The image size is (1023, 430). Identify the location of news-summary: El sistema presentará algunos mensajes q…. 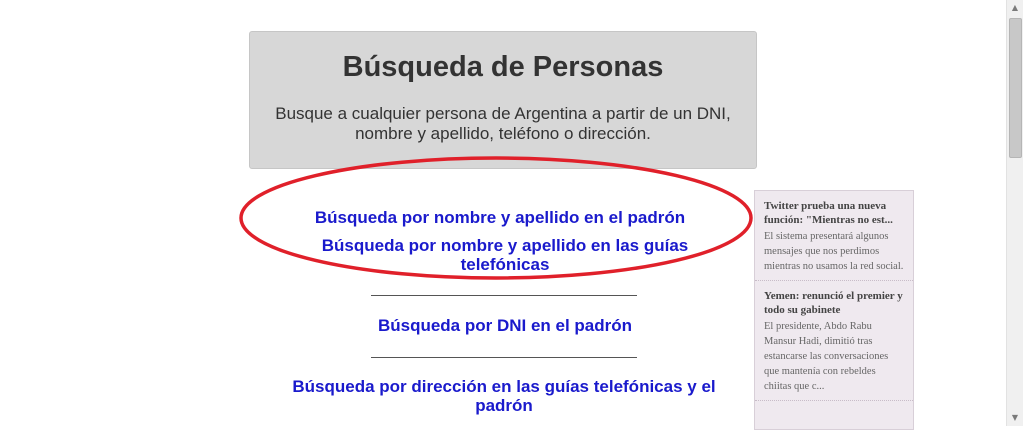
(834, 251).